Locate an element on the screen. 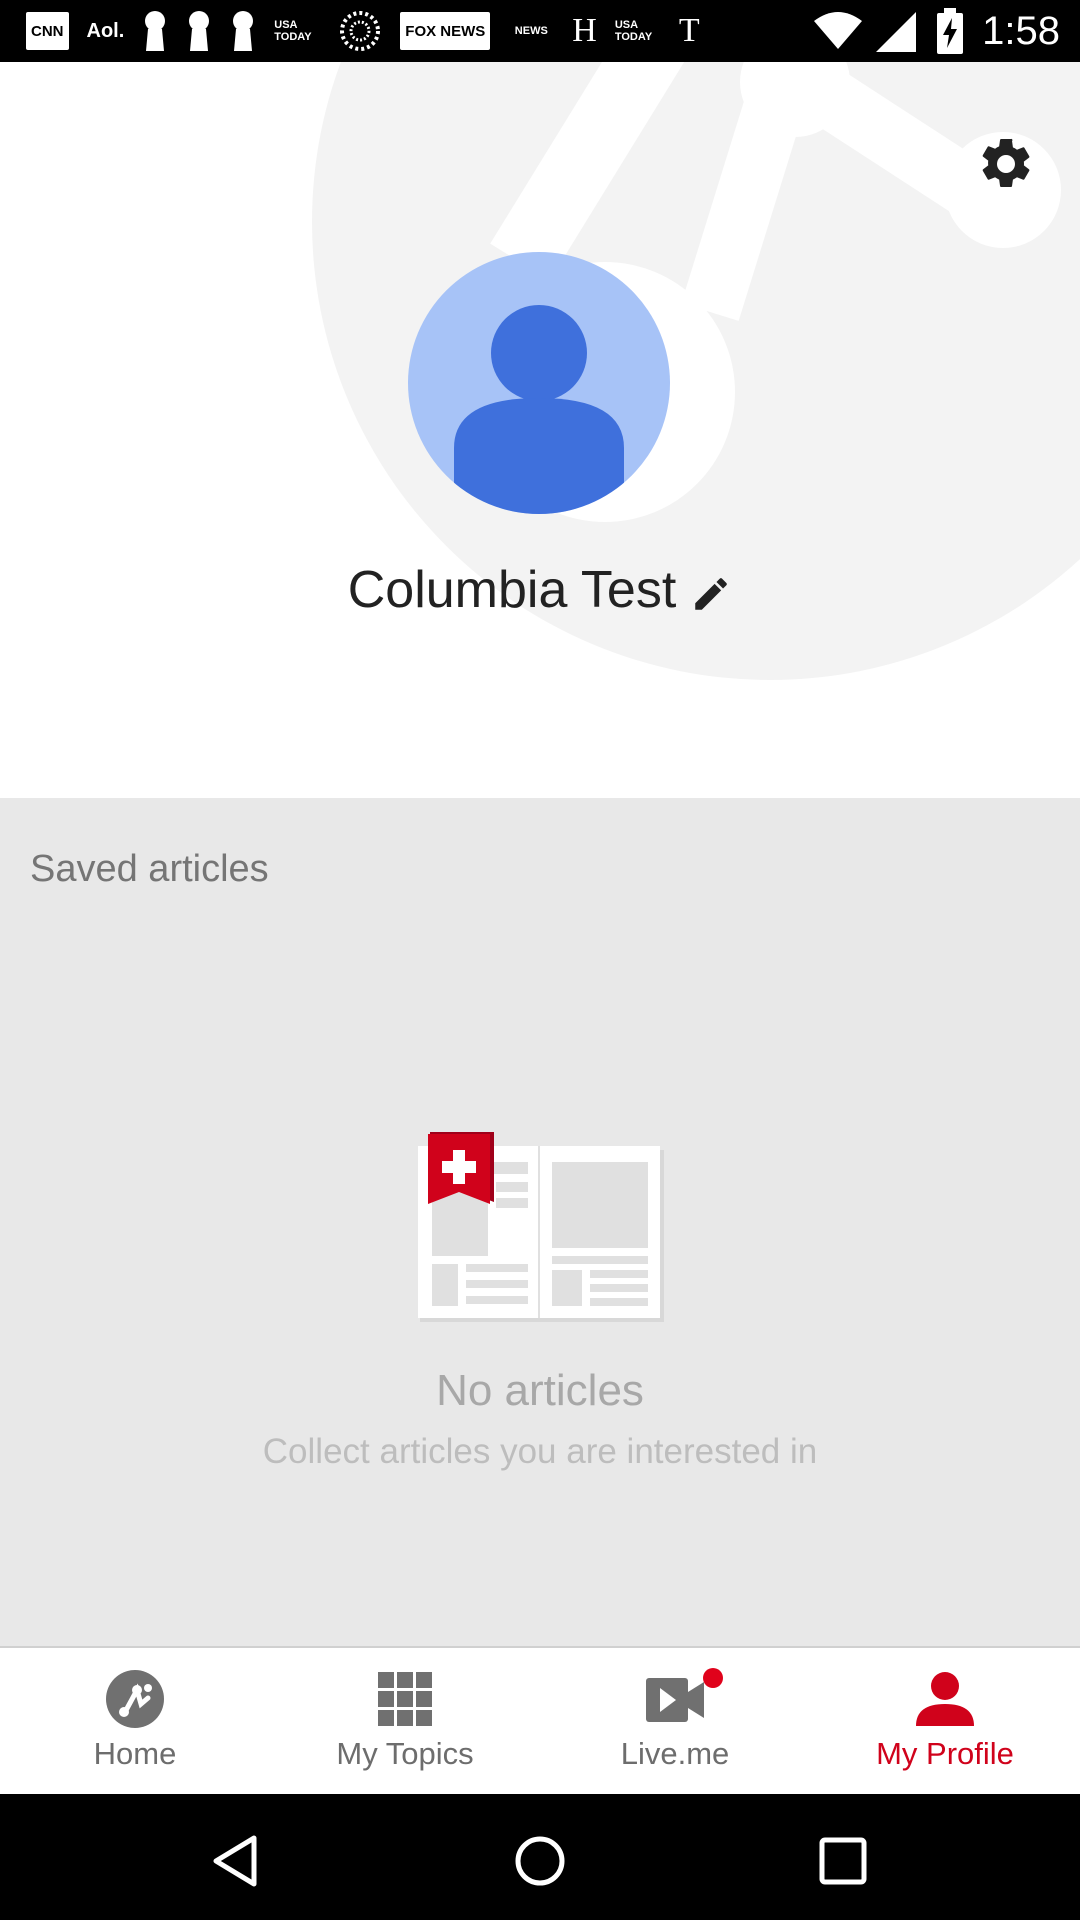 The height and width of the screenshot is (1920, 1080). h-icon: H is located at coordinates (584, 30).